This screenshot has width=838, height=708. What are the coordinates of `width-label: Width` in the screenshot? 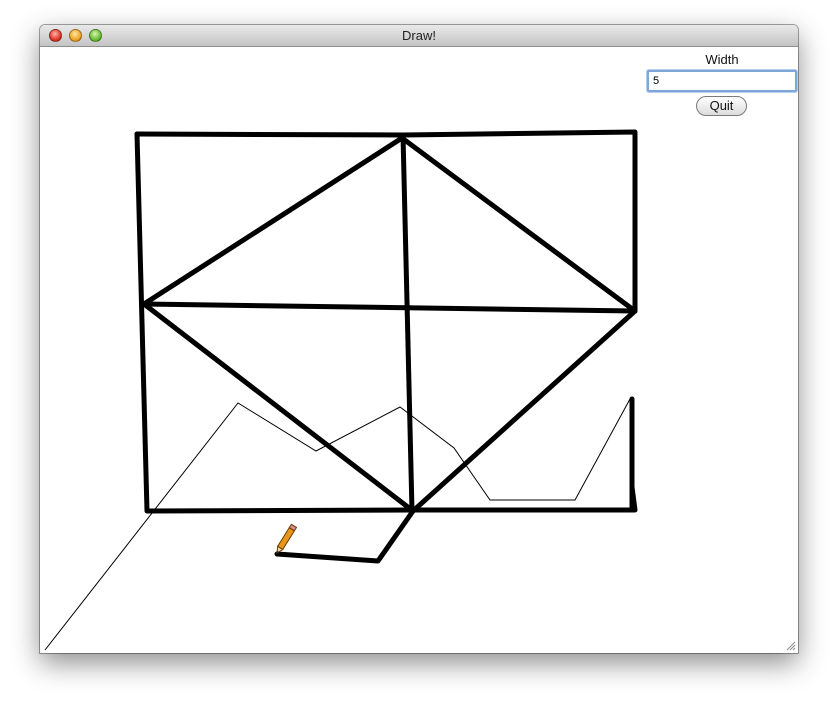 It's located at (722, 59).